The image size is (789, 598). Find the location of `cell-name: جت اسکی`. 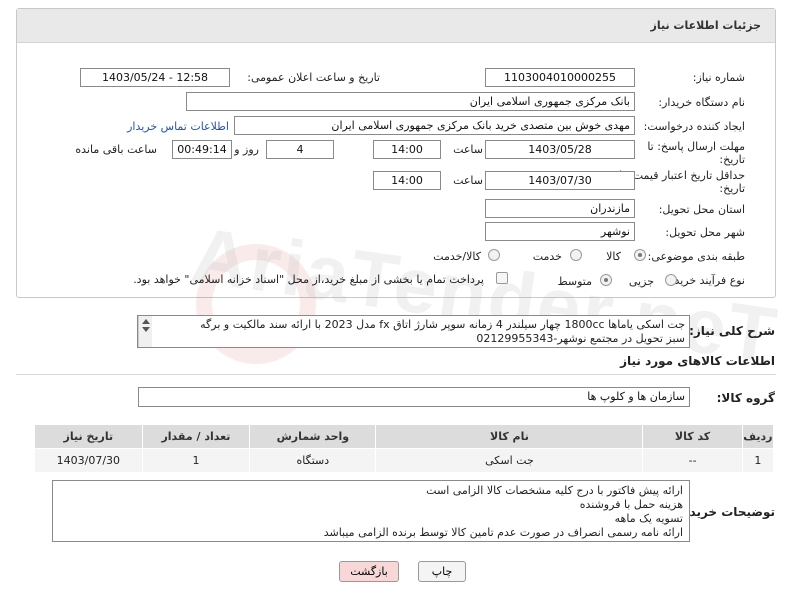

cell-name: جت اسکی is located at coordinates (509, 460).